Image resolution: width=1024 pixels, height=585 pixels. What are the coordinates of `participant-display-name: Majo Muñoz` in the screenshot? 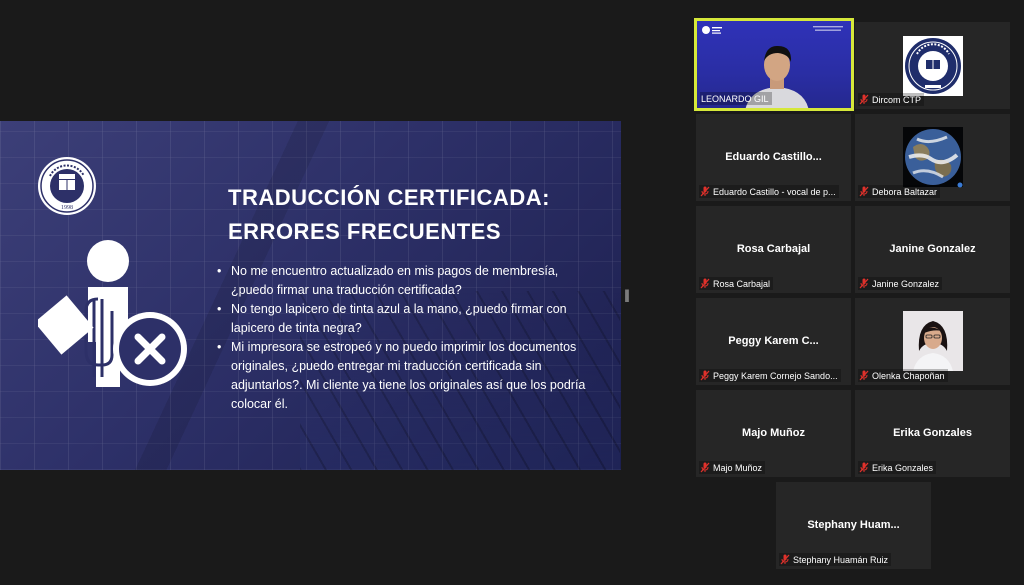 It's located at (773, 433).